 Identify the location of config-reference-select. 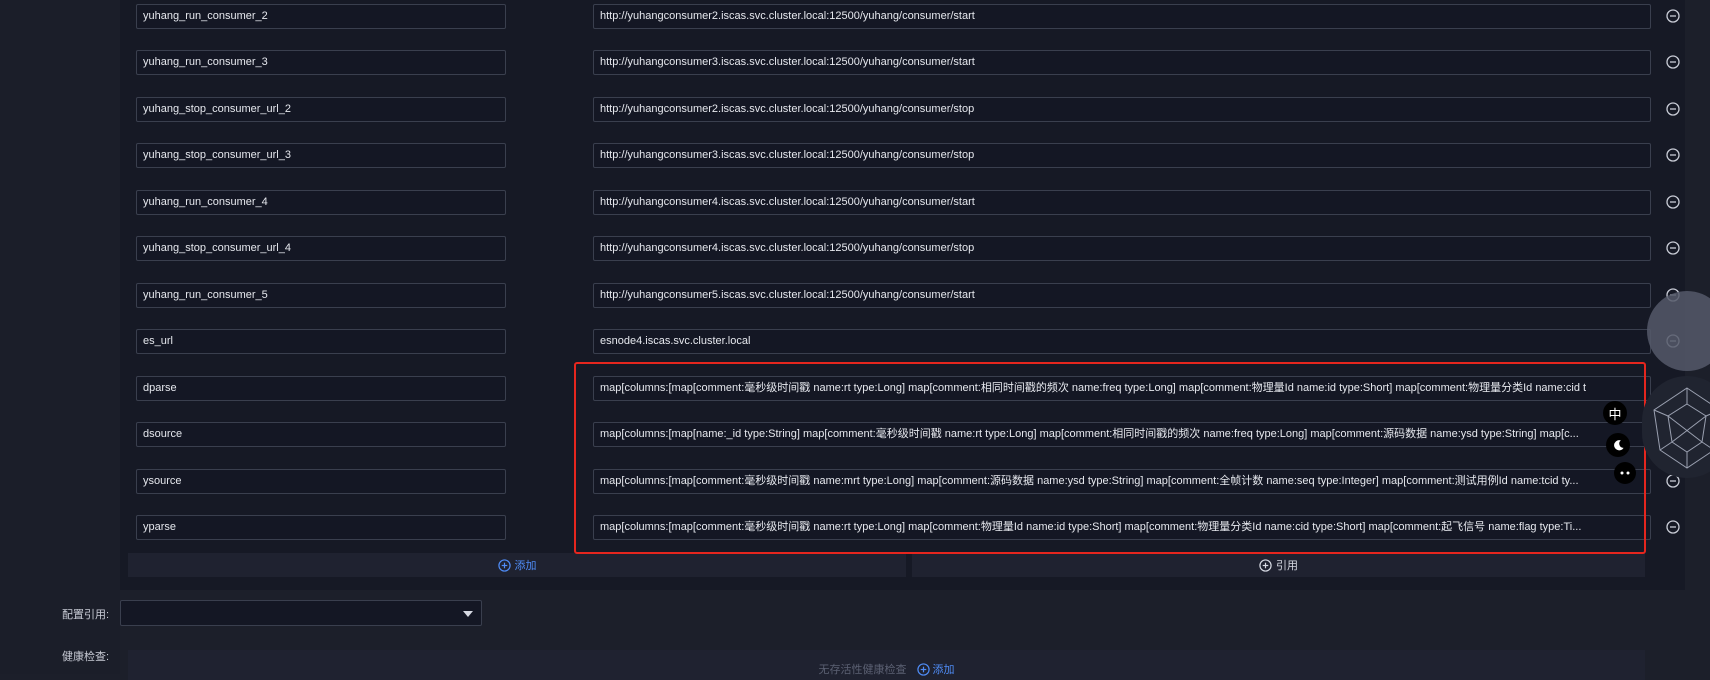
(301, 613).